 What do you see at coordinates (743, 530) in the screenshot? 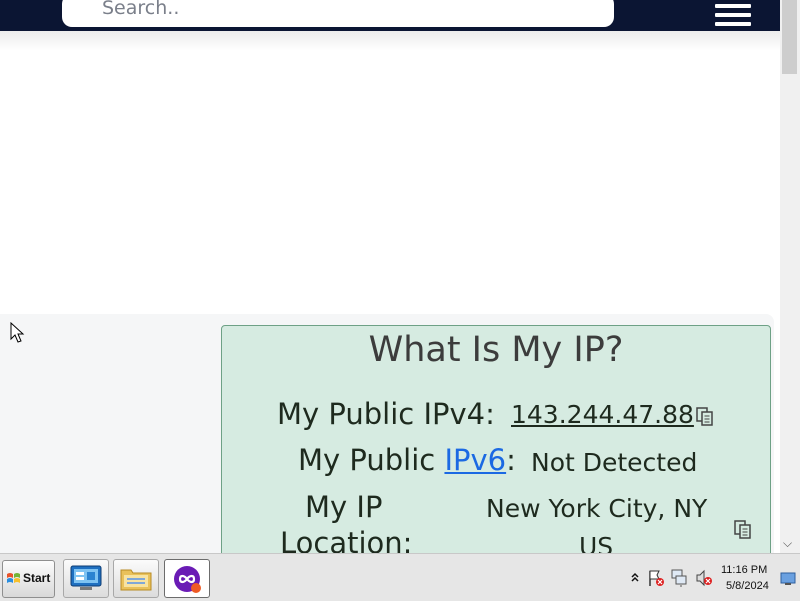
I see `copy-location-icon` at bounding box center [743, 530].